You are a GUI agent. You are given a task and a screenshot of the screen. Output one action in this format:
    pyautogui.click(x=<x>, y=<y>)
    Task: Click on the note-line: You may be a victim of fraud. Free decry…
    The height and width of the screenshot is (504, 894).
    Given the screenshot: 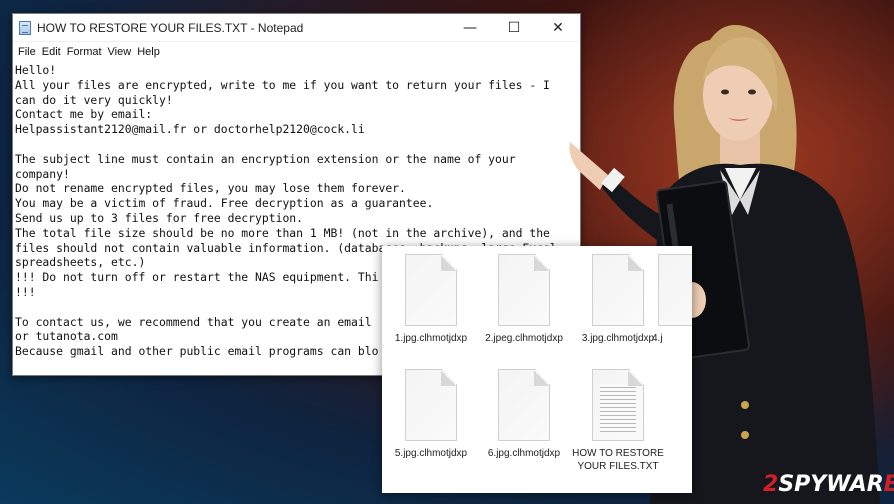 What is the action you would take?
    pyautogui.click(x=224, y=203)
    